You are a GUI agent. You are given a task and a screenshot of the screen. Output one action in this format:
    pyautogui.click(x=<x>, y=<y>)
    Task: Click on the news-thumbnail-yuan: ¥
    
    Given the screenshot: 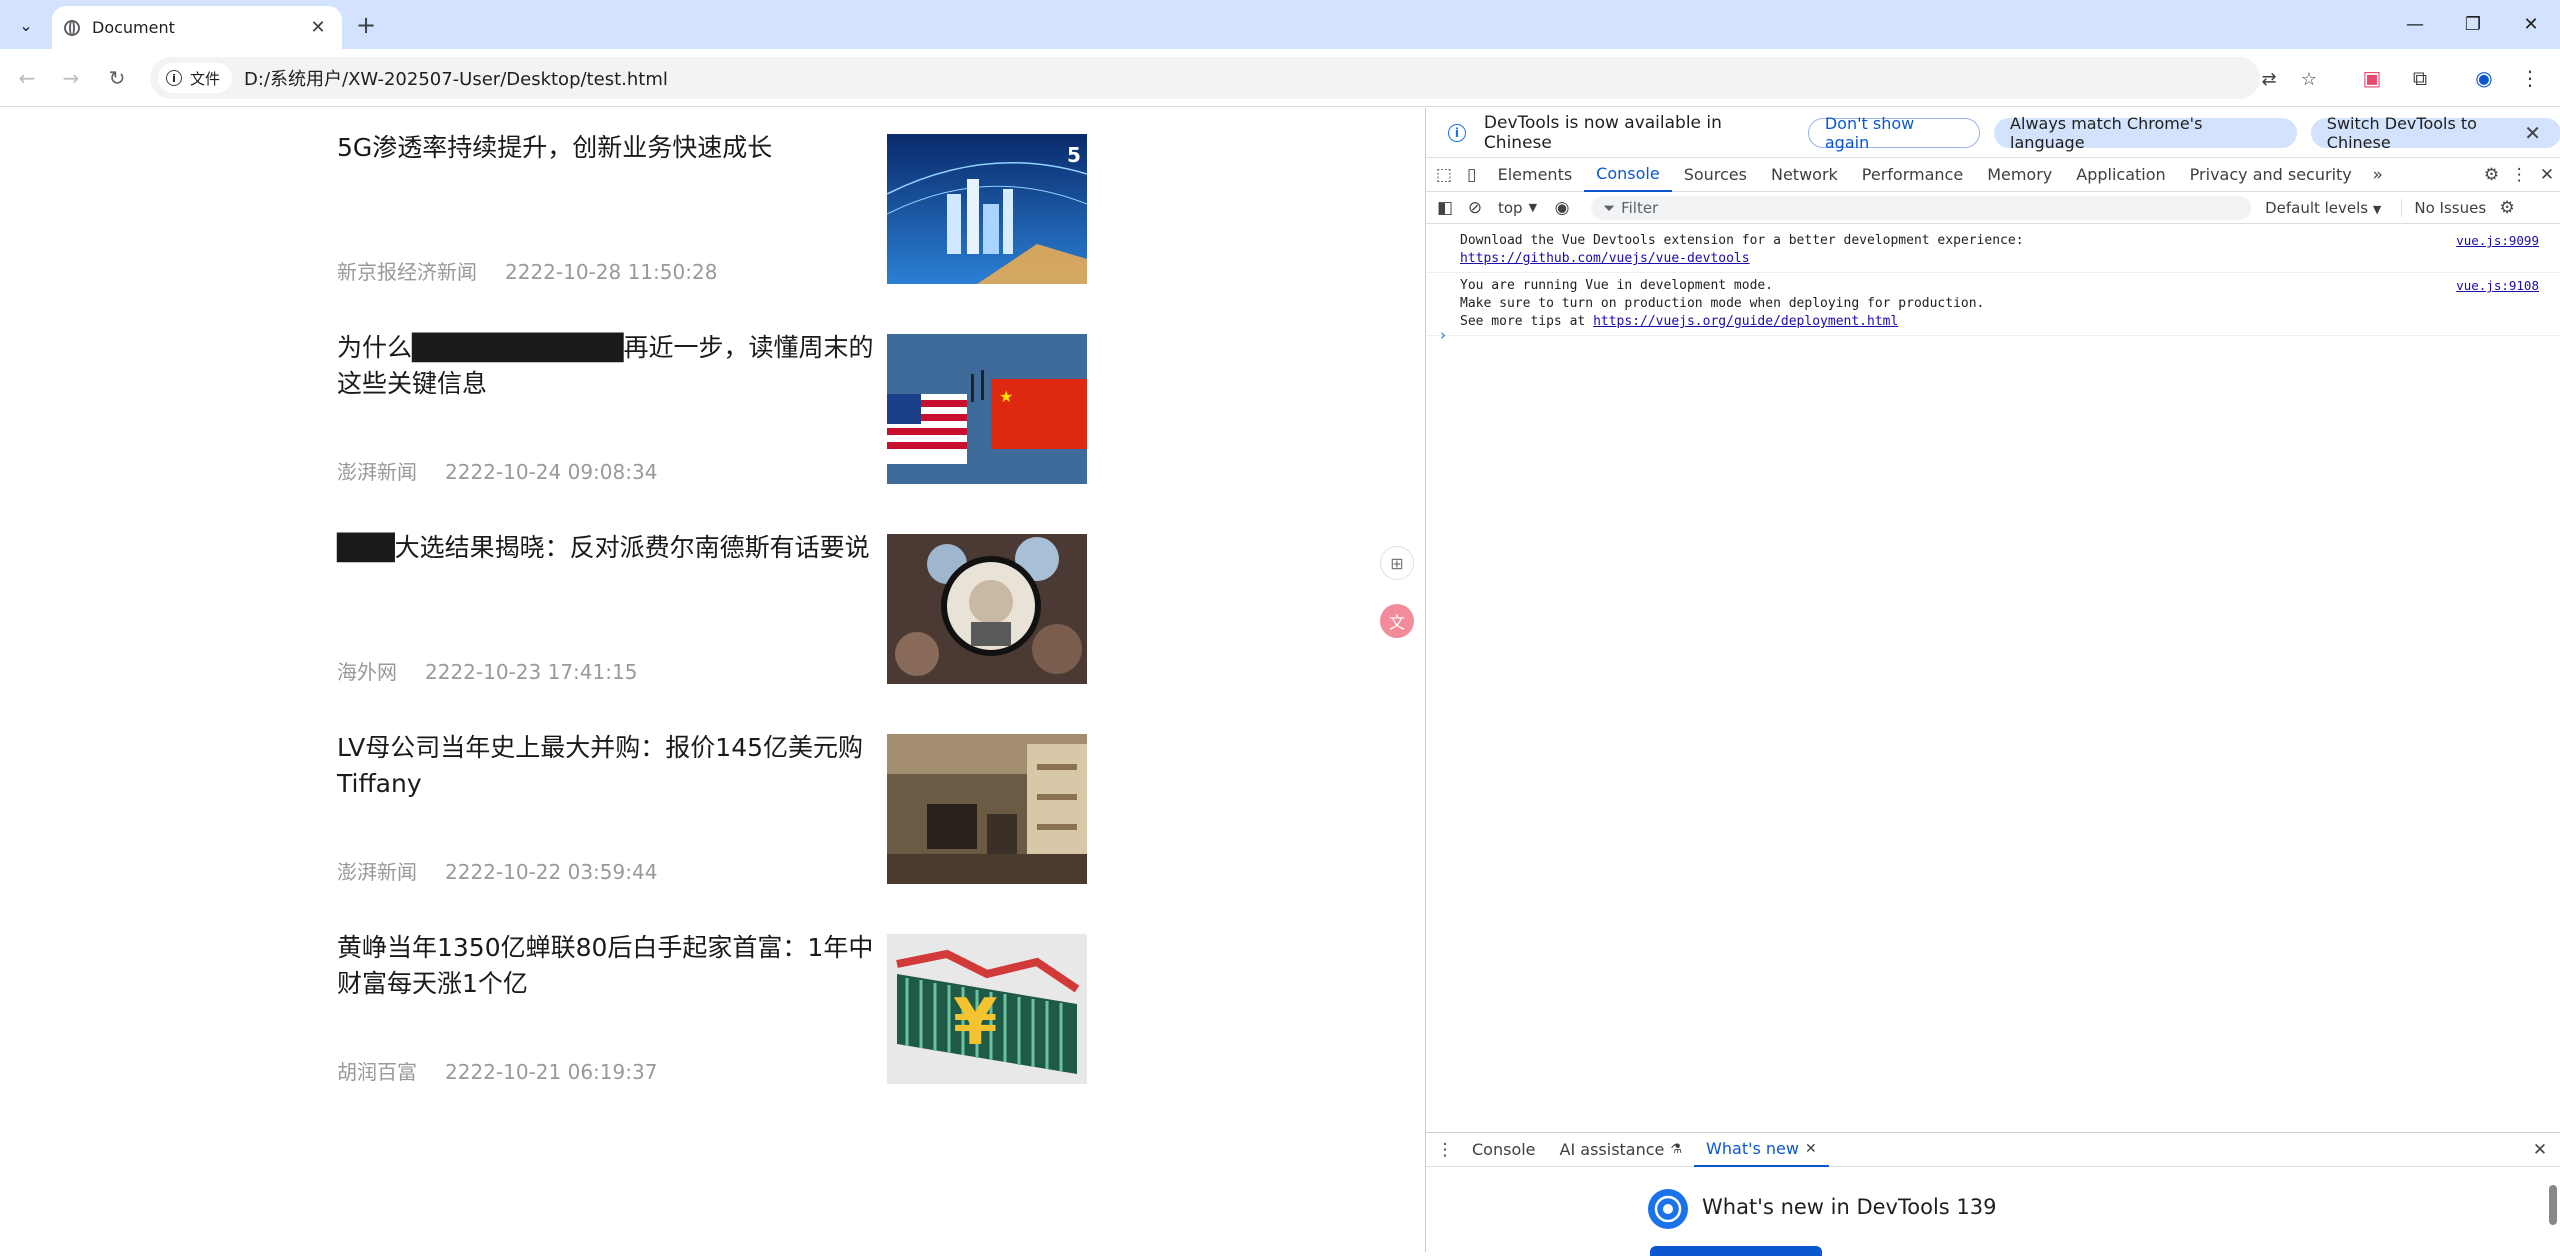 What is the action you would take?
    pyautogui.click(x=987, y=1009)
    